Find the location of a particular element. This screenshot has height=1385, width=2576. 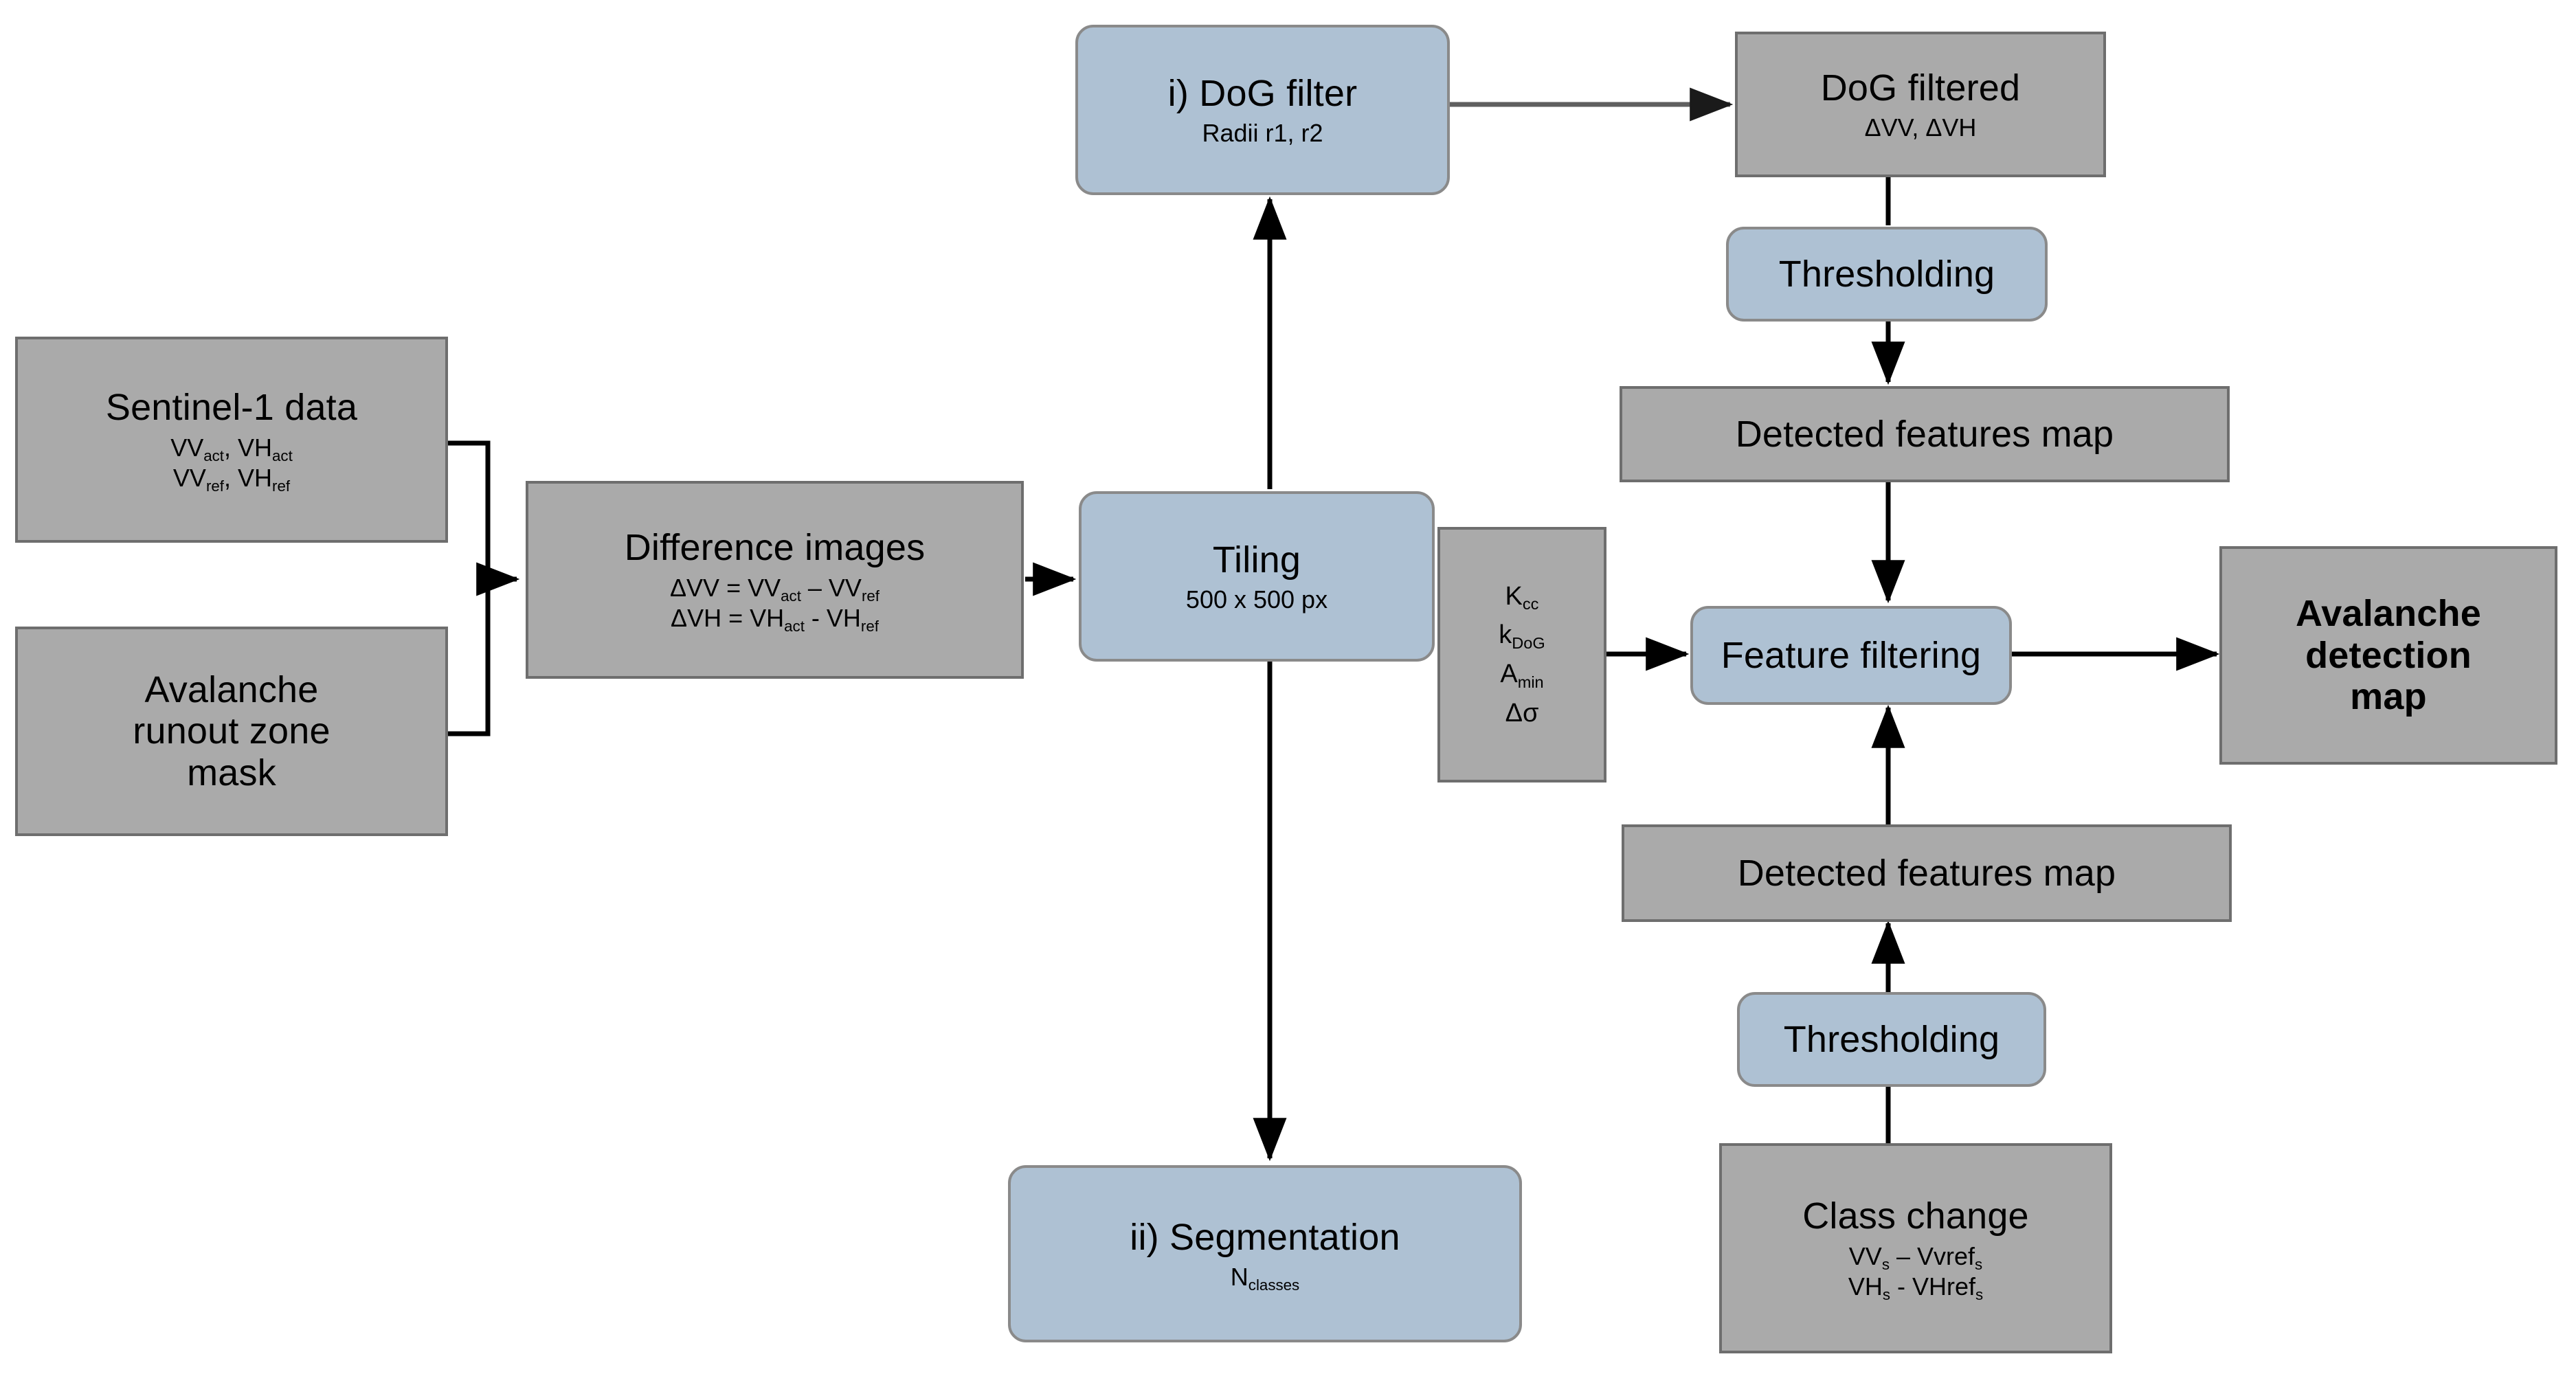

detected-features-map-top-title: Detected features map is located at coordinates (1924, 434).